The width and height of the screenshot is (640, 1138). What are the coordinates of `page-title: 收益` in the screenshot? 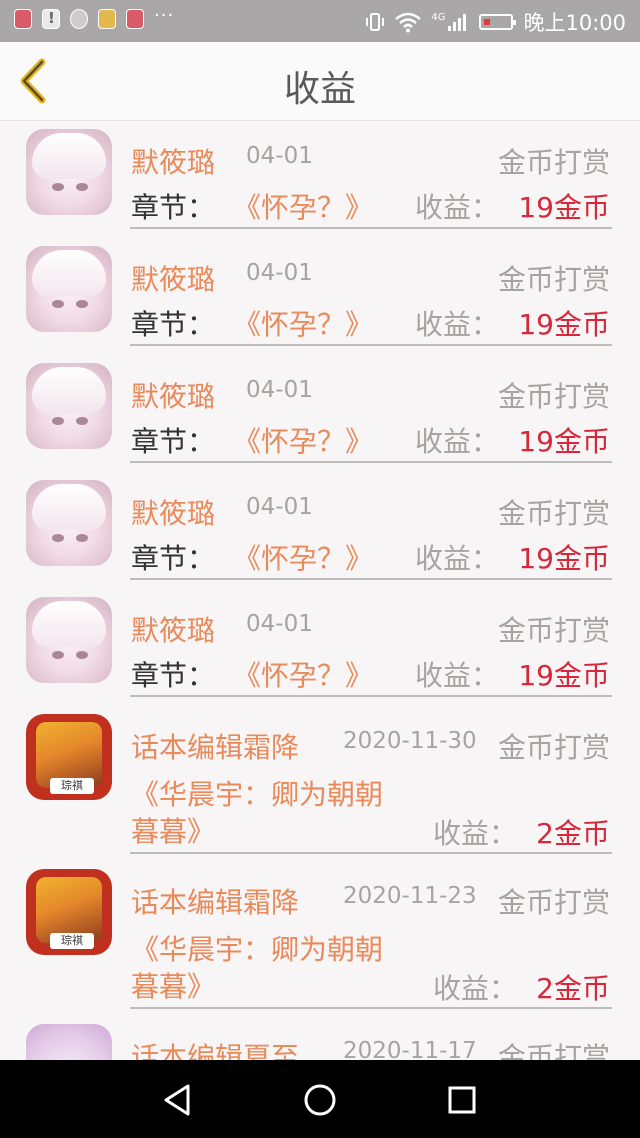 It's located at (319, 89).